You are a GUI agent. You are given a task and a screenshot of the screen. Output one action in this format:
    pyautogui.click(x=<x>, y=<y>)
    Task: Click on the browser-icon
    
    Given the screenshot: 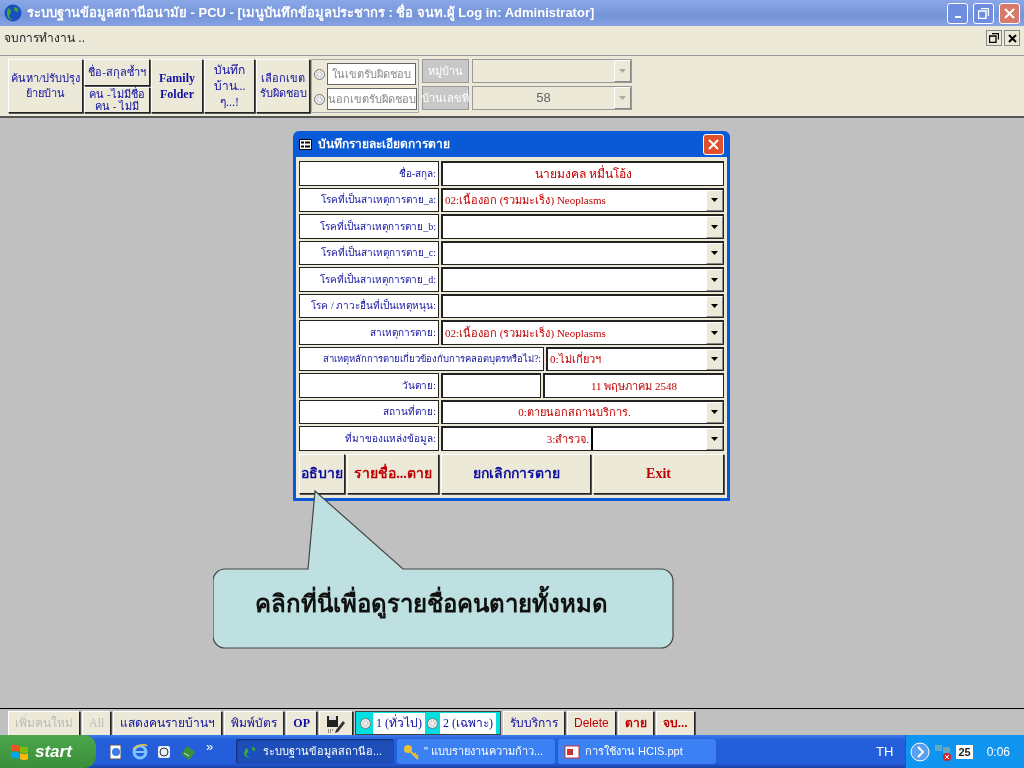 What is the action you would take?
    pyautogui.click(x=140, y=751)
    